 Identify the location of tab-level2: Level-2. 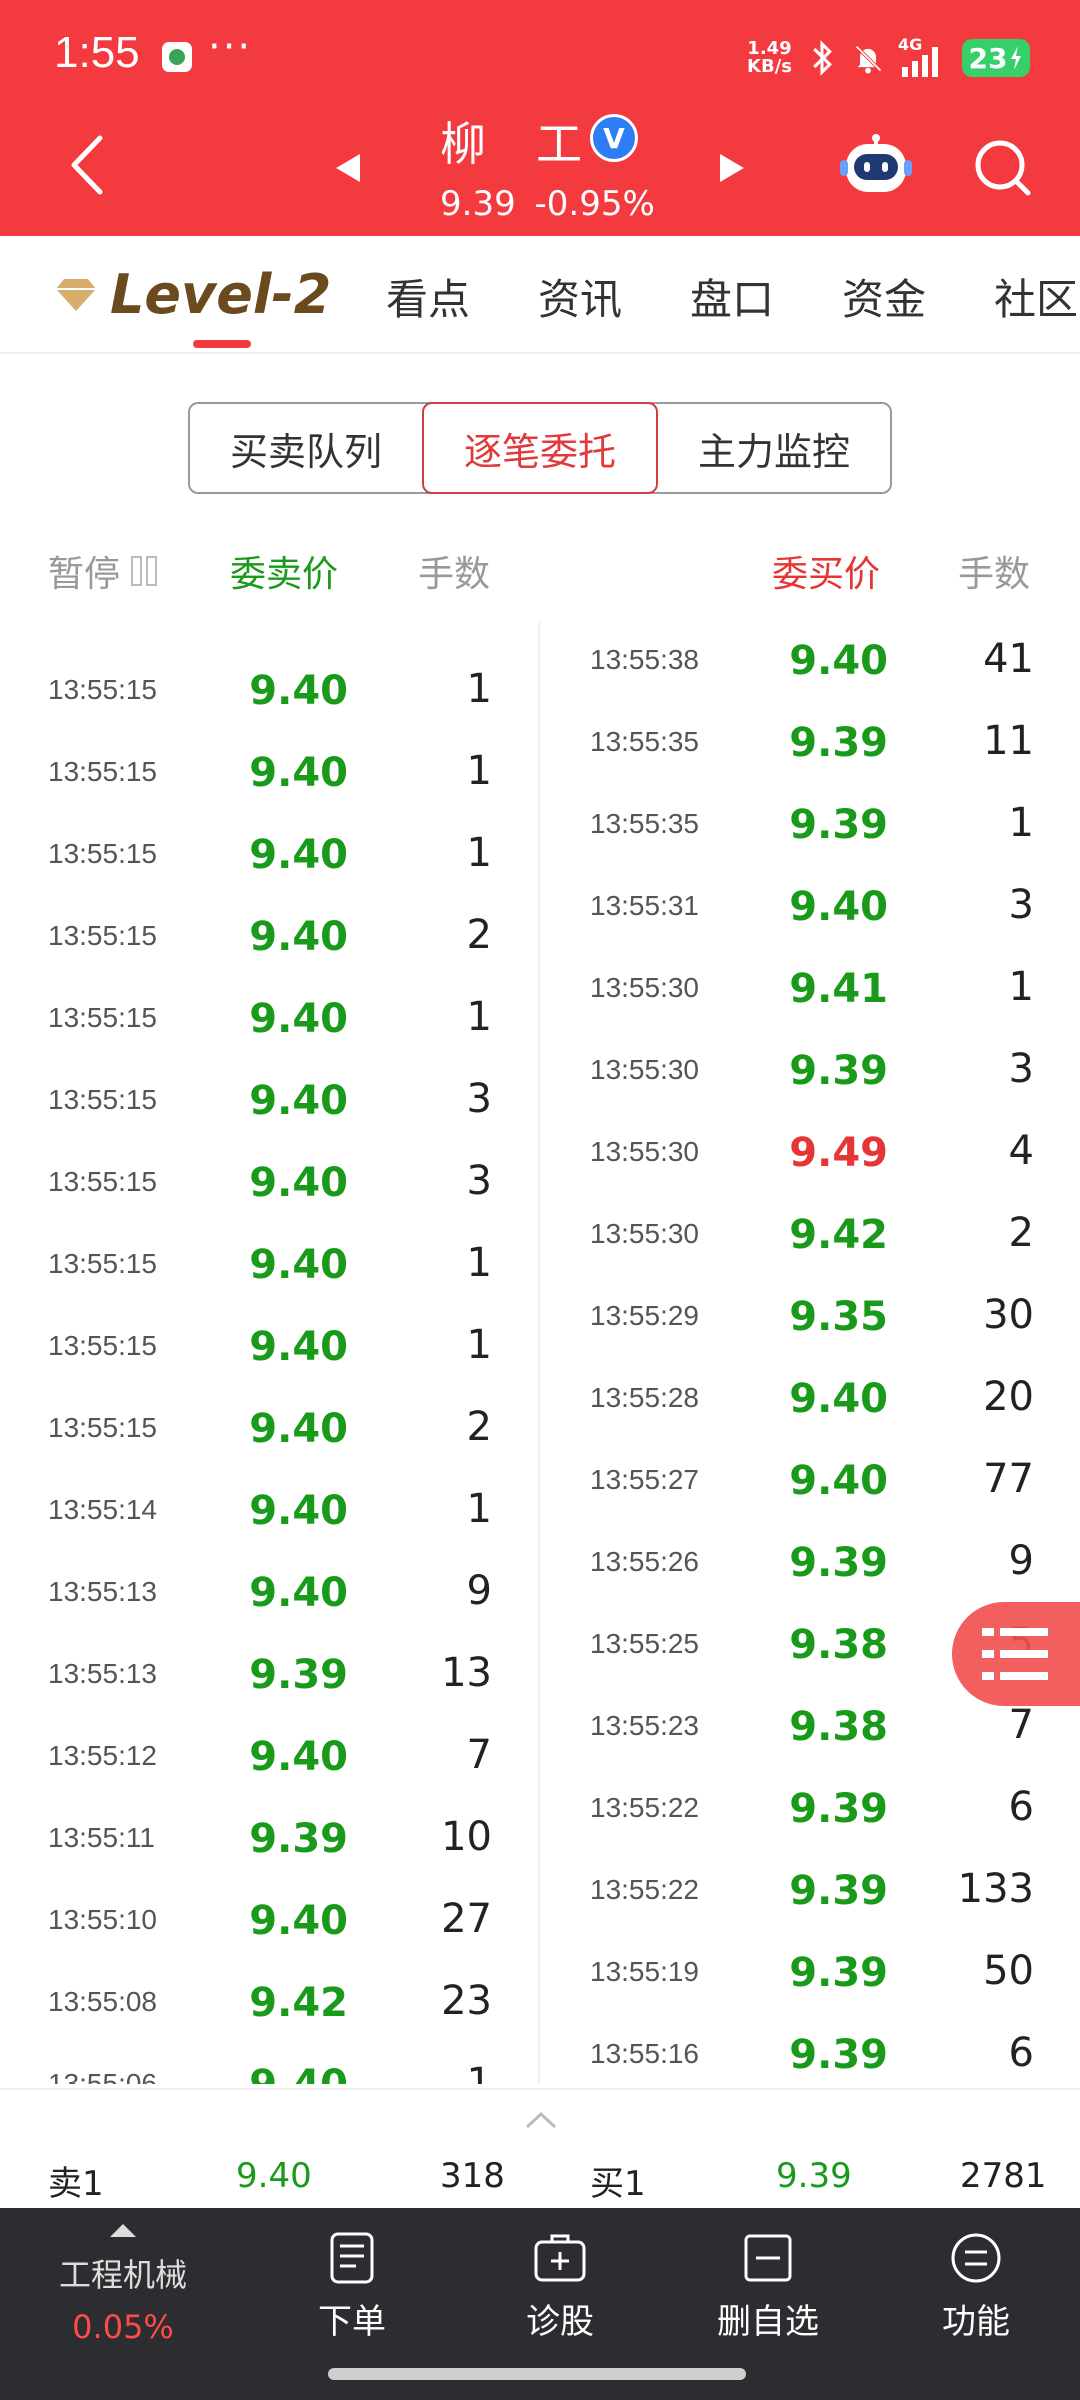
(194, 294).